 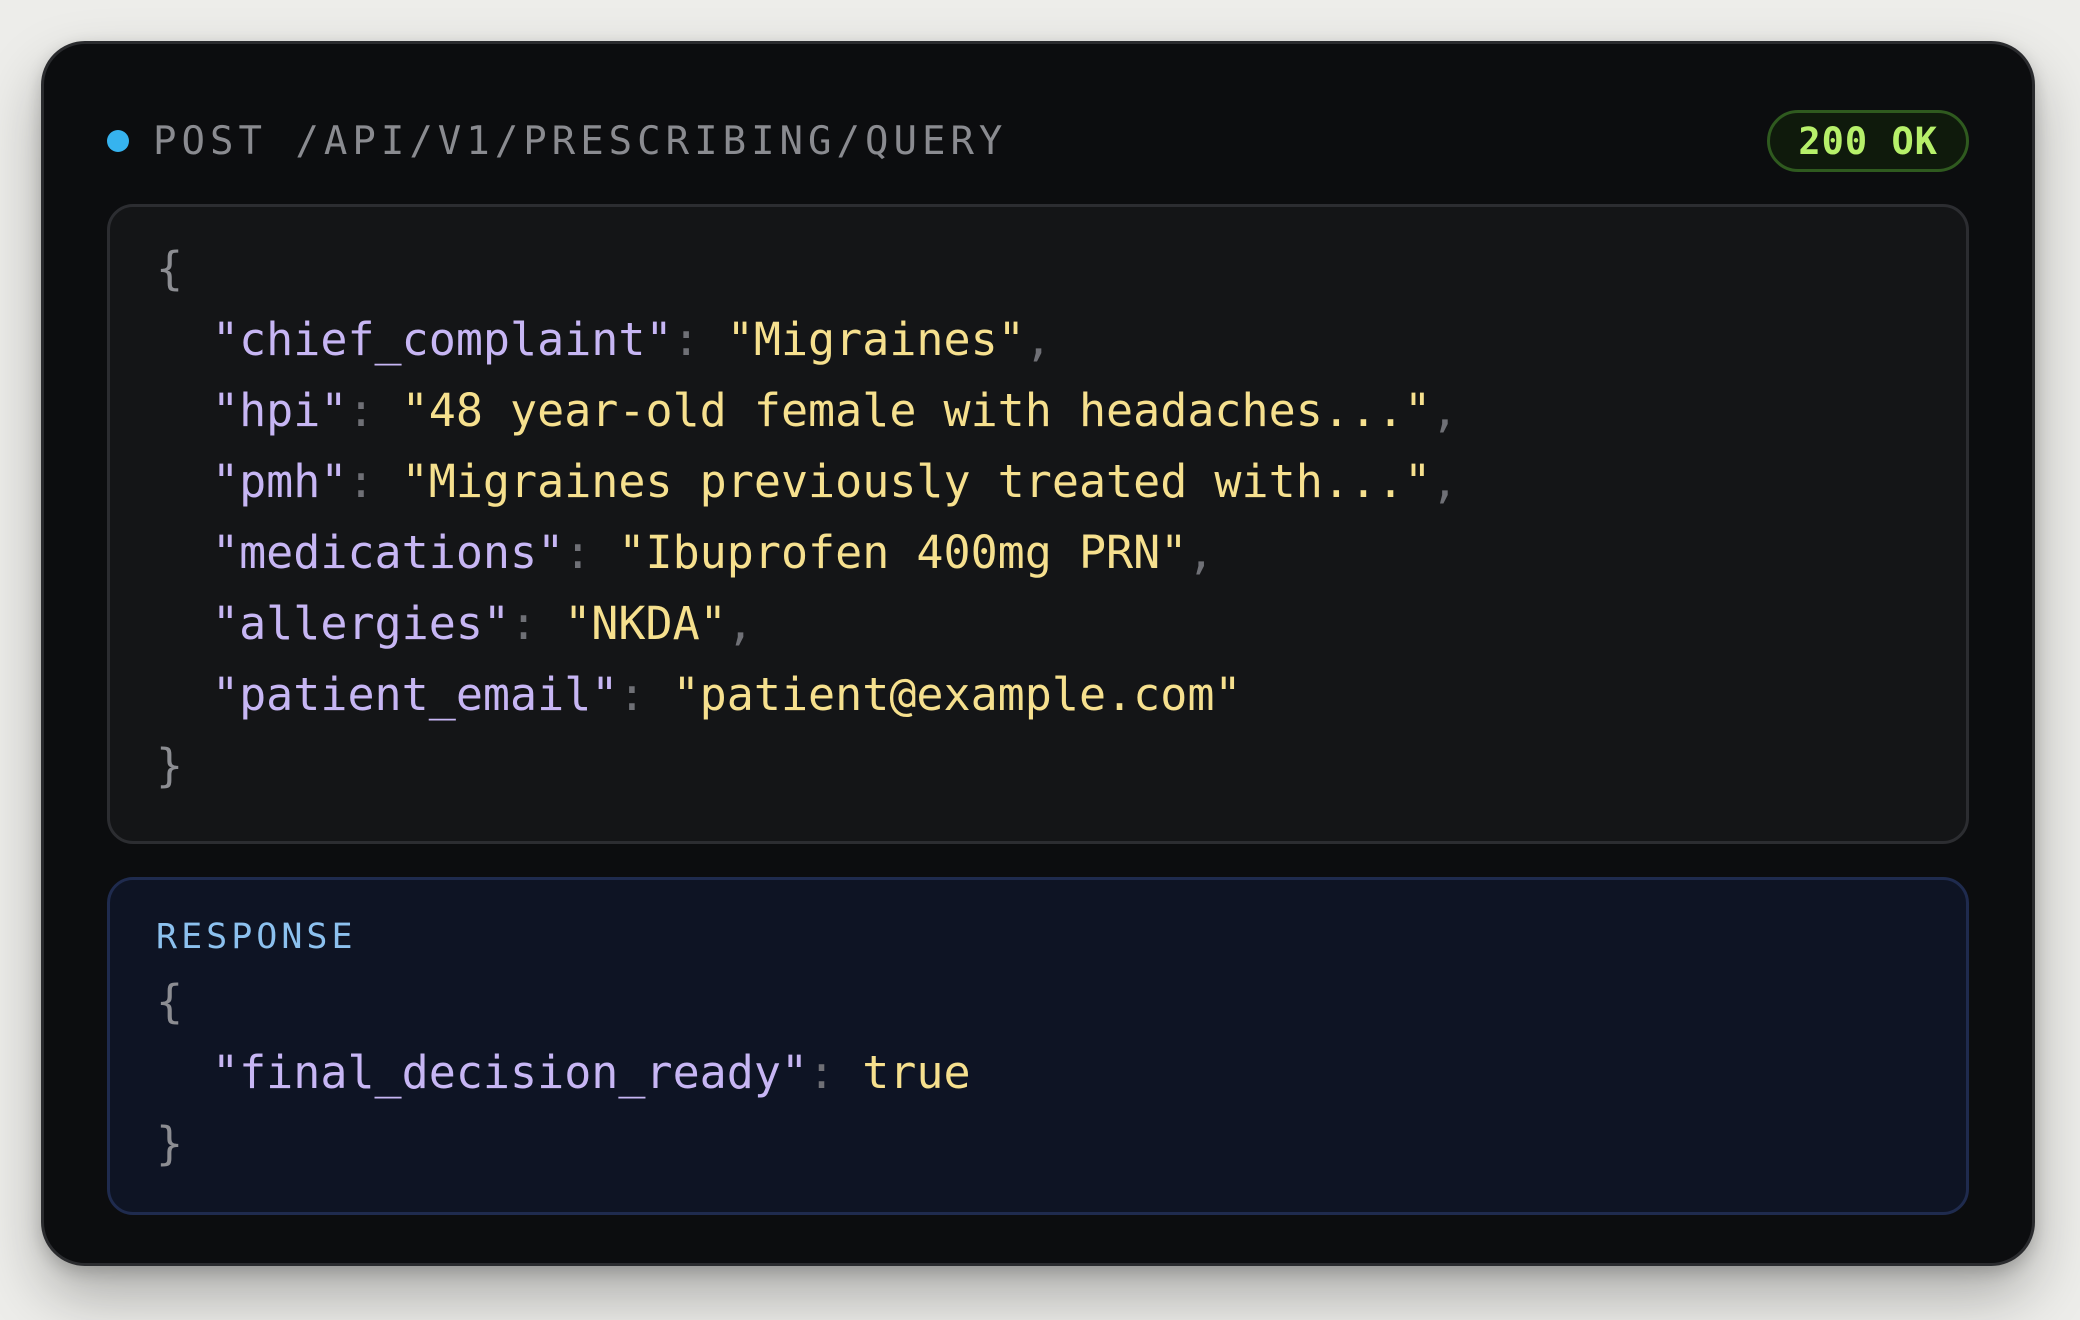 What do you see at coordinates (875, 339) in the screenshot?
I see `field-value: "Migraines"` at bounding box center [875, 339].